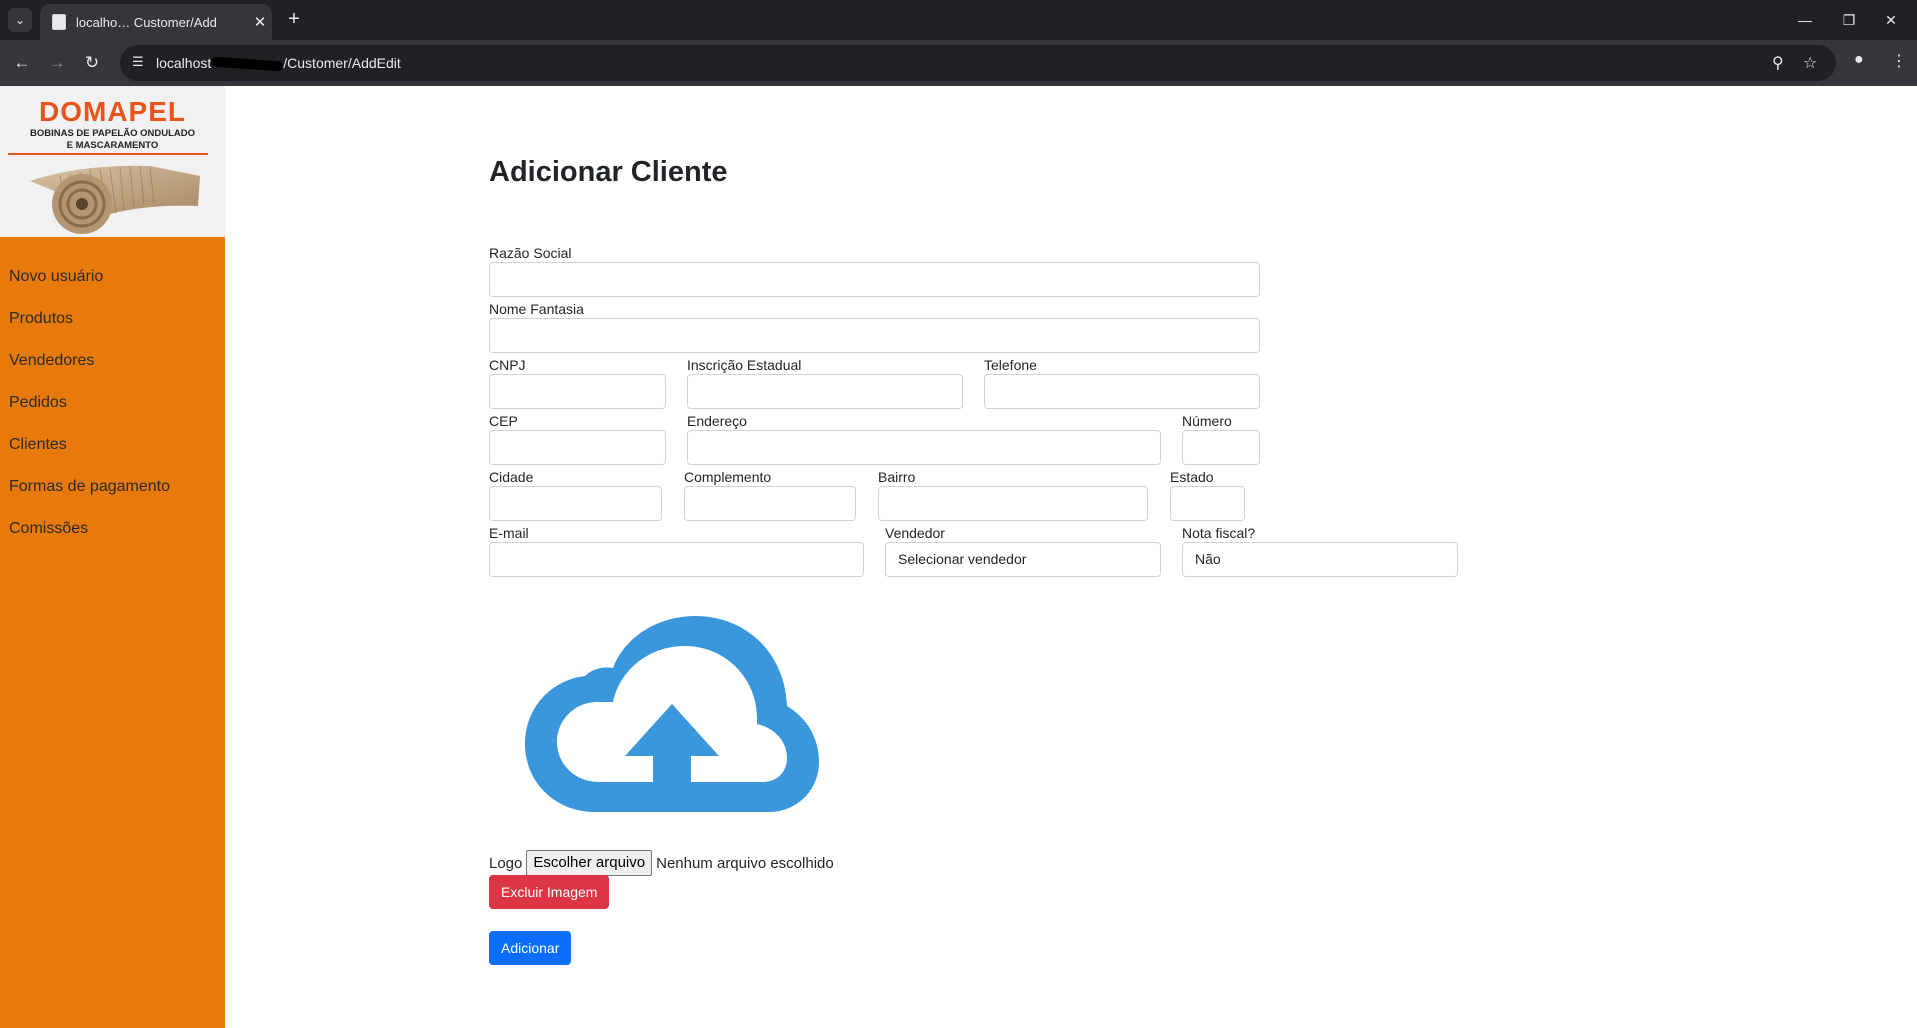  Describe the element at coordinates (915, 533) in the screenshot. I see `vendedor-label: Vendedor` at that location.